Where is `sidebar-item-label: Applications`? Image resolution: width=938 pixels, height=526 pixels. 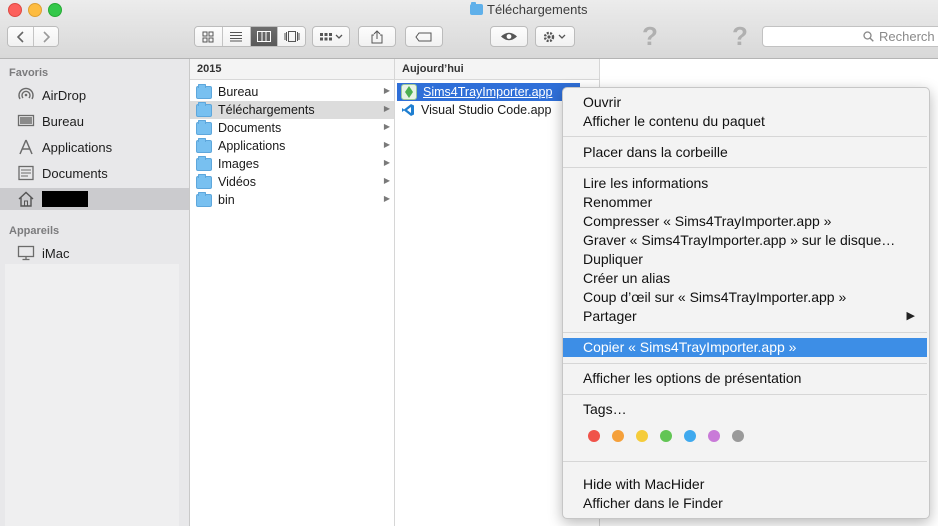
sidebar-item-label: Applications is located at coordinates (77, 147).